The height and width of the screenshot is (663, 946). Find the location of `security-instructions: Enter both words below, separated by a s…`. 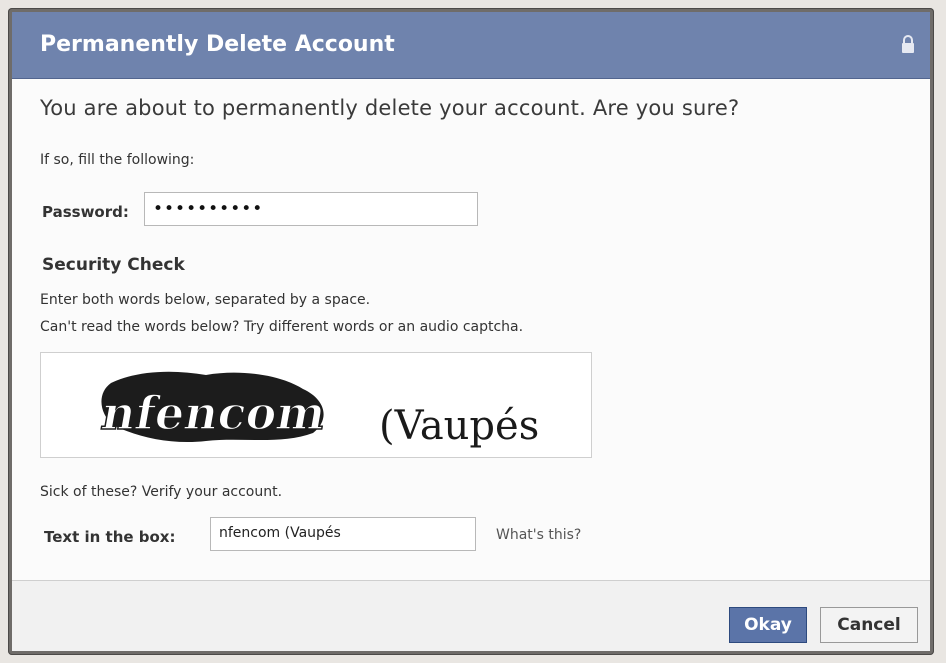

security-instructions: Enter both words below, separated by a s… is located at coordinates (205, 300).